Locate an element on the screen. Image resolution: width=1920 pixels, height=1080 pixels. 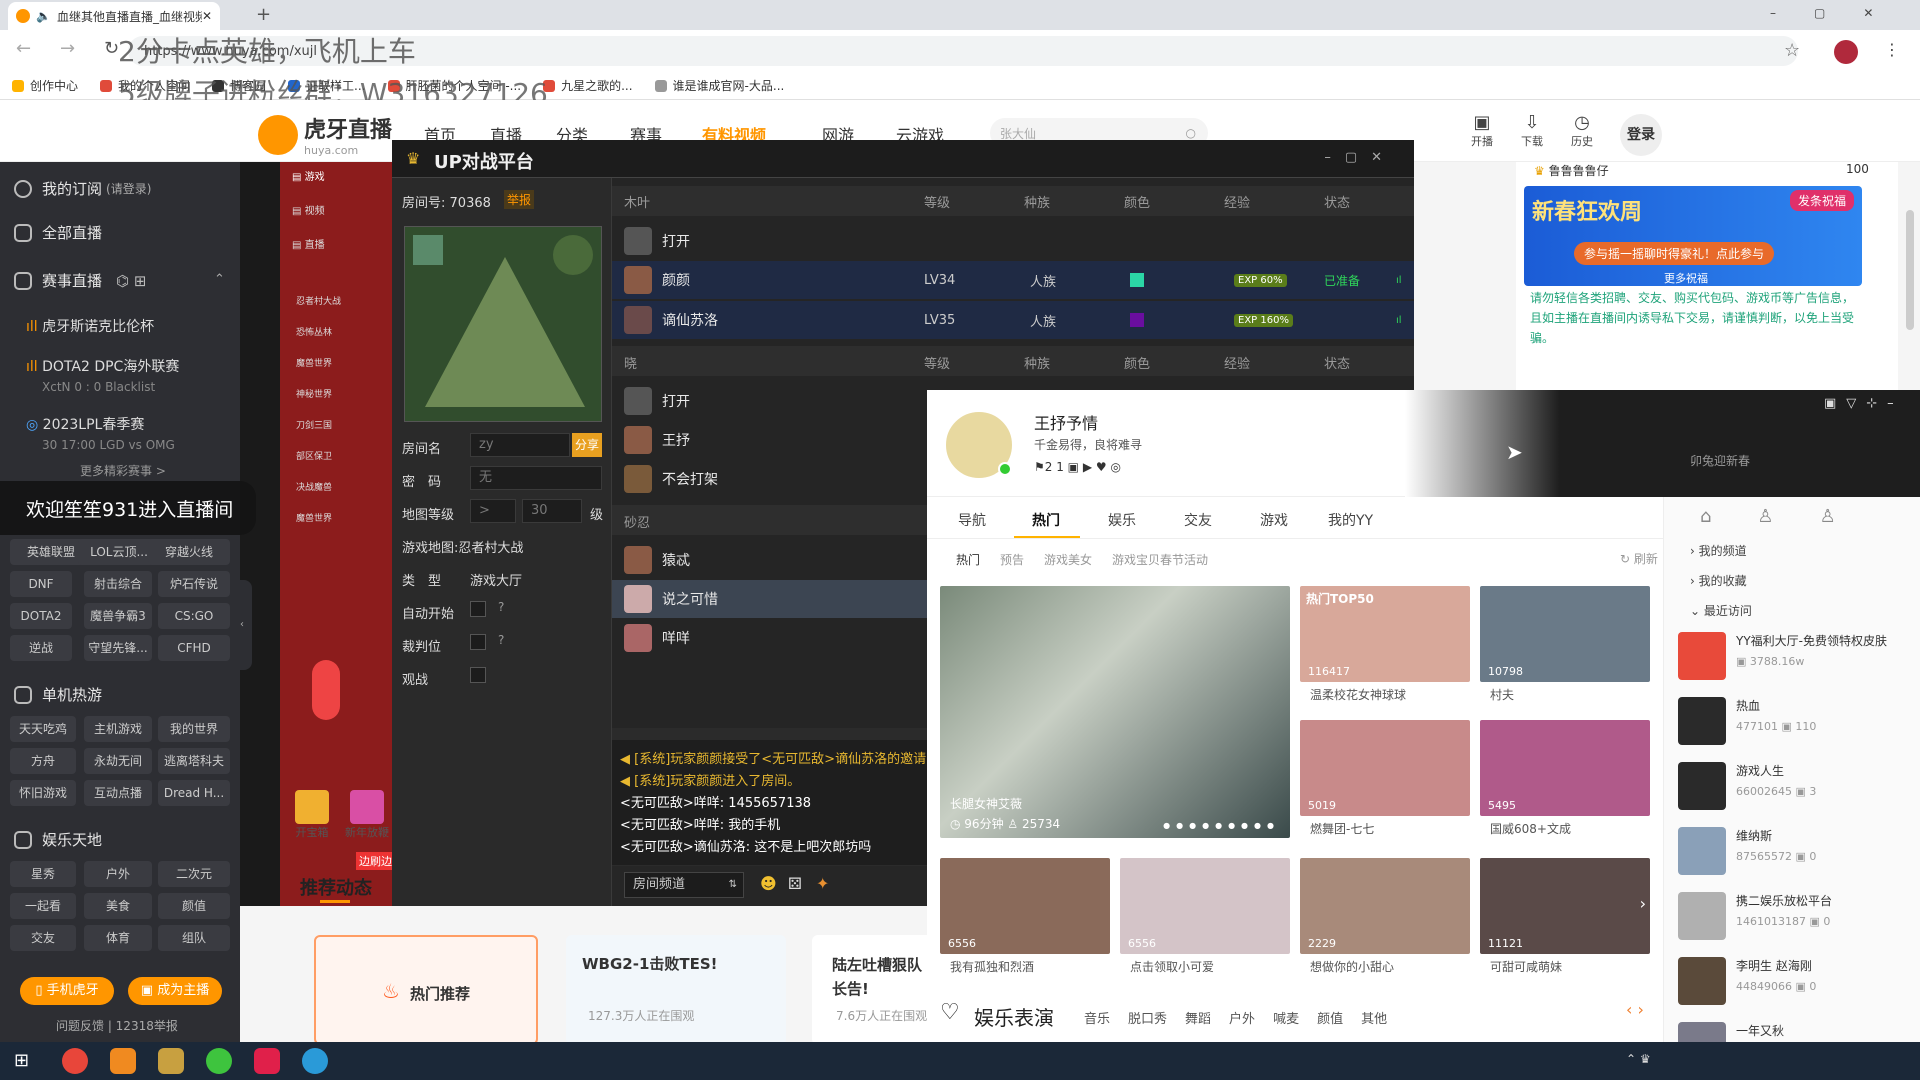
share-button: 分享 is located at coordinates (587, 445).